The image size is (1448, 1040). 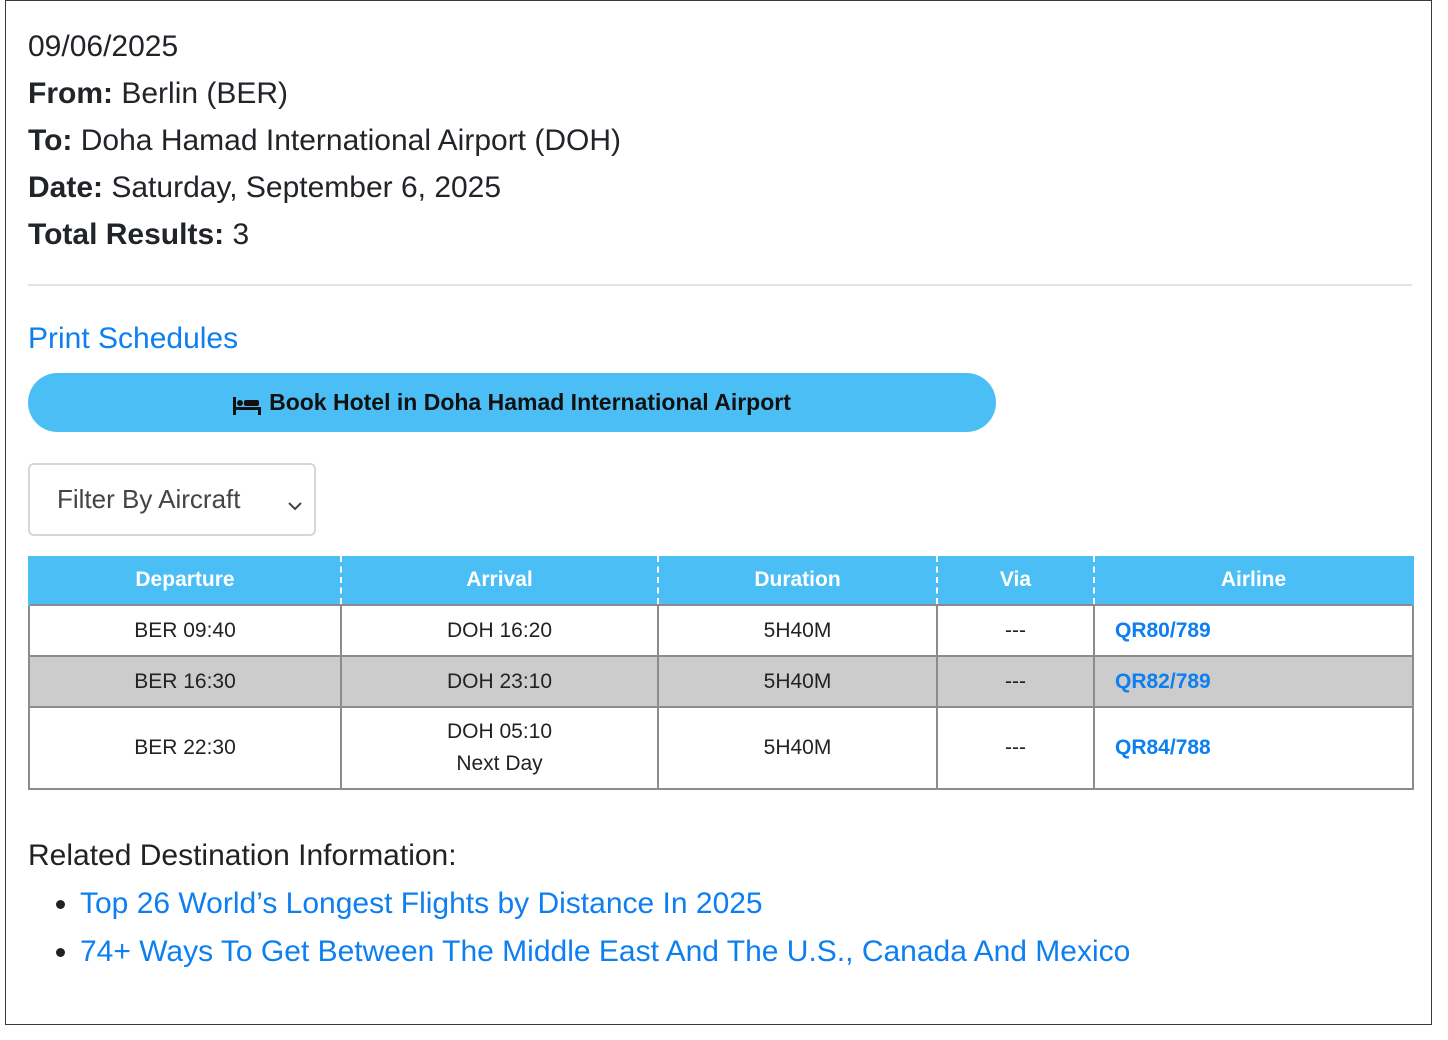 What do you see at coordinates (295, 501) in the screenshot?
I see `chevron-down-icon` at bounding box center [295, 501].